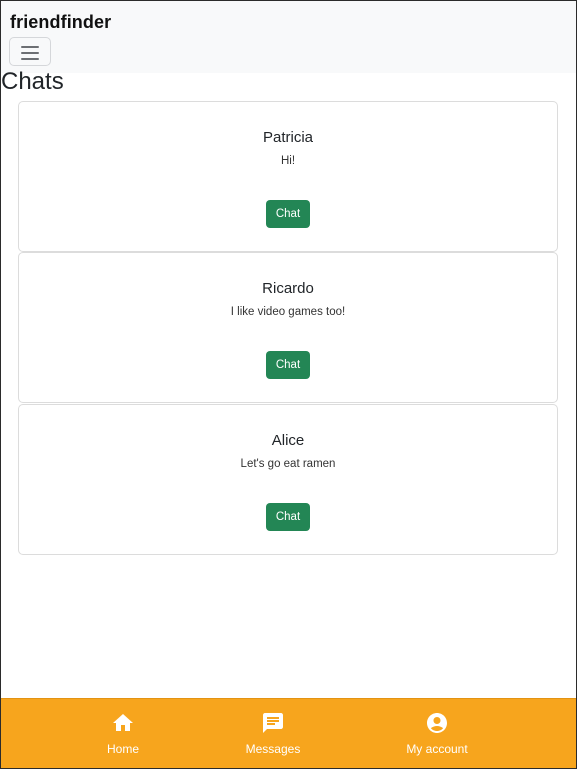  Describe the element at coordinates (273, 749) in the screenshot. I see `nav-item-label: Messages` at that location.